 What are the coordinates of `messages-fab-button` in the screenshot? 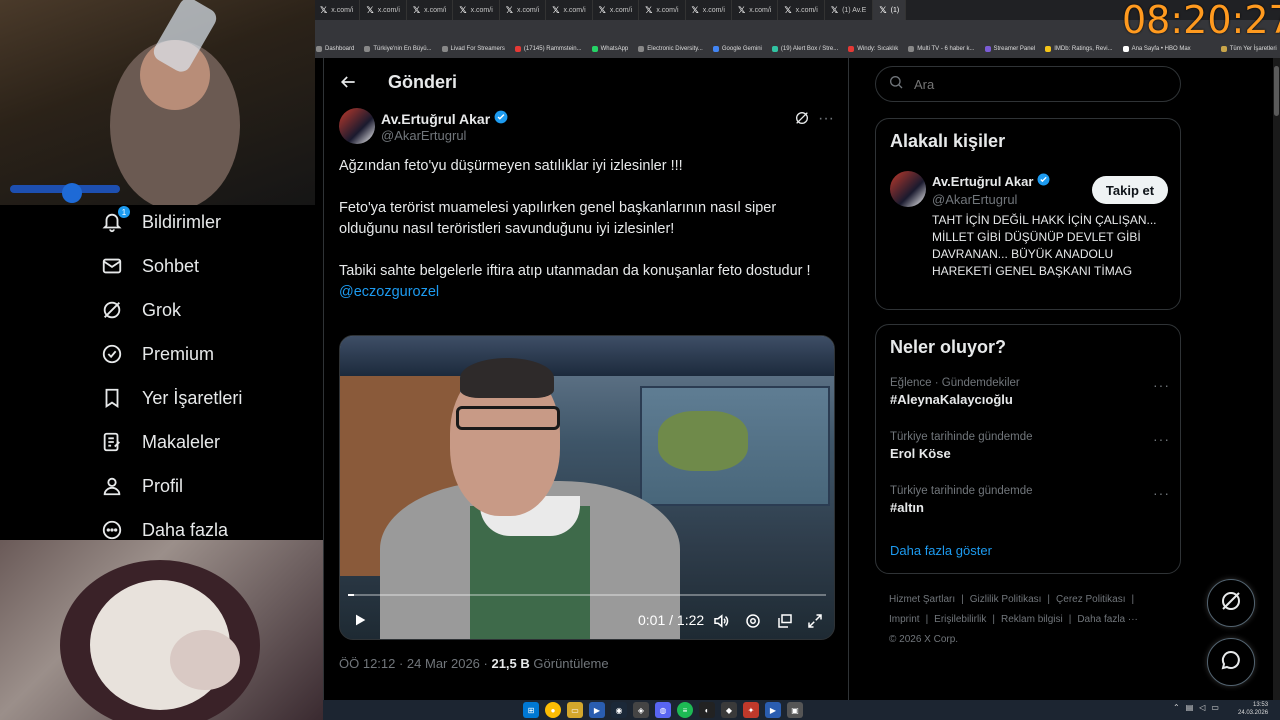 It's located at (1231, 662).